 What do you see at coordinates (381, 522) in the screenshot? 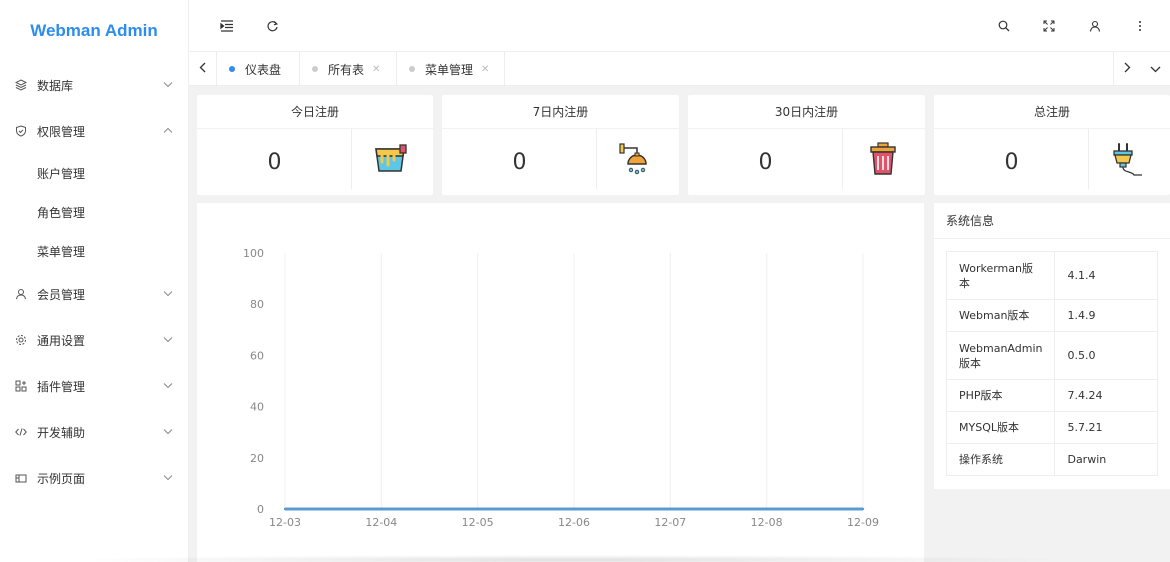
I see `x-tick-label: 12-04` at bounding box center [381, 522].